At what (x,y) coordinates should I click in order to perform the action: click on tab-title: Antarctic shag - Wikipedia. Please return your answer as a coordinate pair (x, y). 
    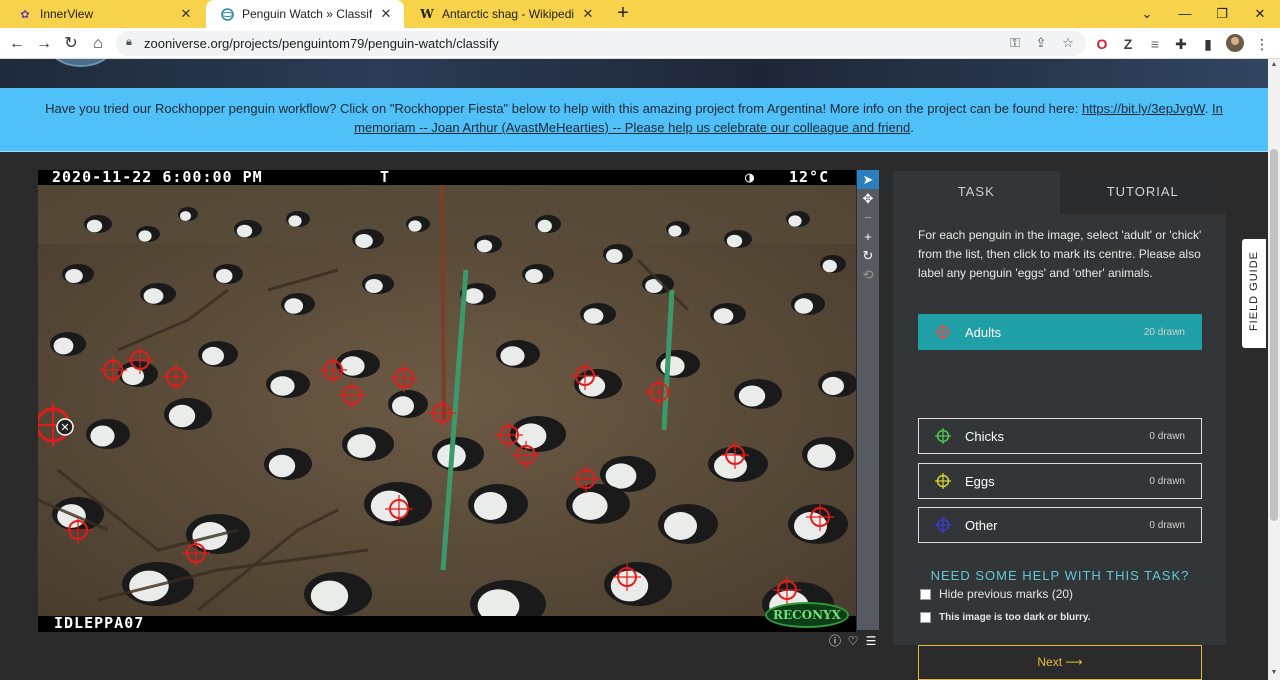
    Looking at the image, I should click on (508, 14).